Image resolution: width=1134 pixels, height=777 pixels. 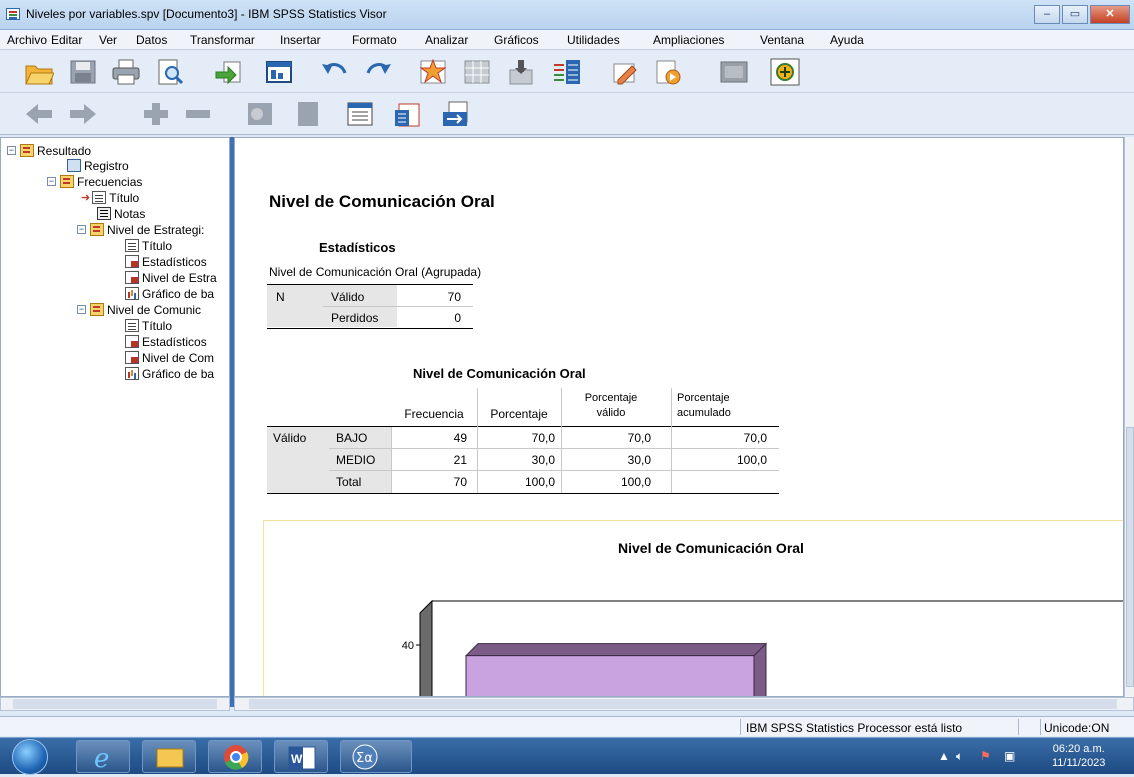 What do you see at coordinates (151, 40) in the screenshot?
I see `menu-datos: Datos` at bounding box center [151, 40].